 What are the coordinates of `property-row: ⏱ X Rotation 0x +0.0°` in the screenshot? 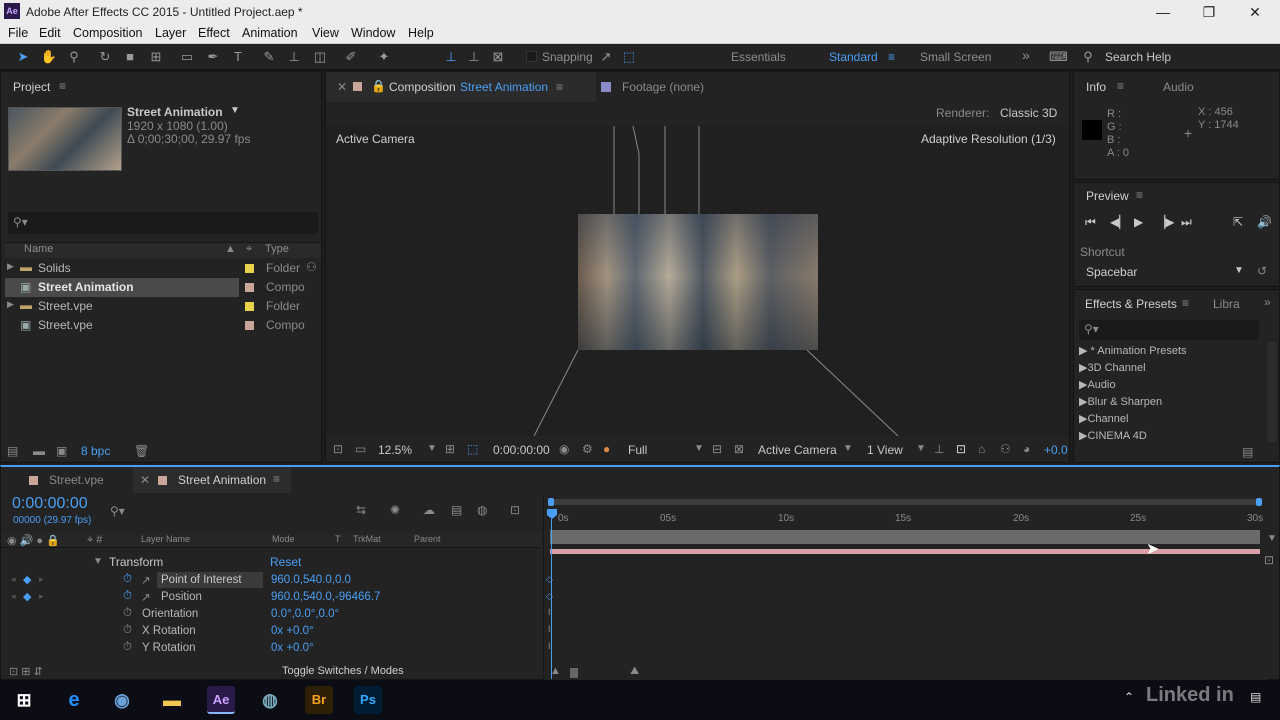 It's located at (271, 631).